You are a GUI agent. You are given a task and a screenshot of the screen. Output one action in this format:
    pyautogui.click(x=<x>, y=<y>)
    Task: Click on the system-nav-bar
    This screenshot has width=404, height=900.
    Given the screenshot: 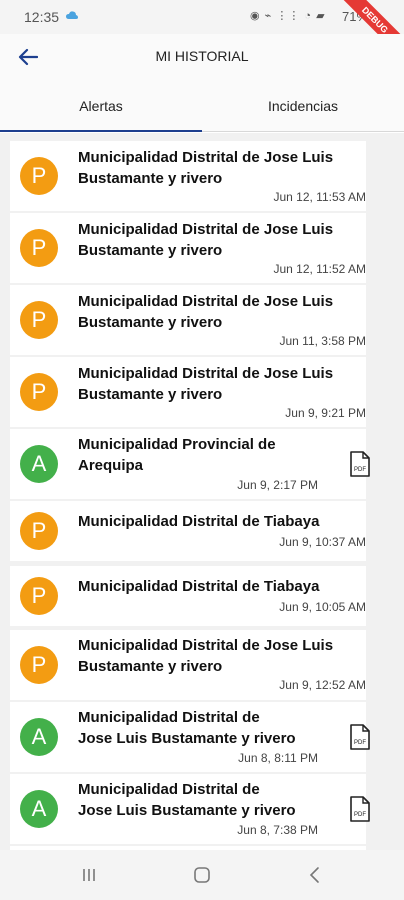 What is the action you would take?
    pyautogui.click(x=202, y=875)
    